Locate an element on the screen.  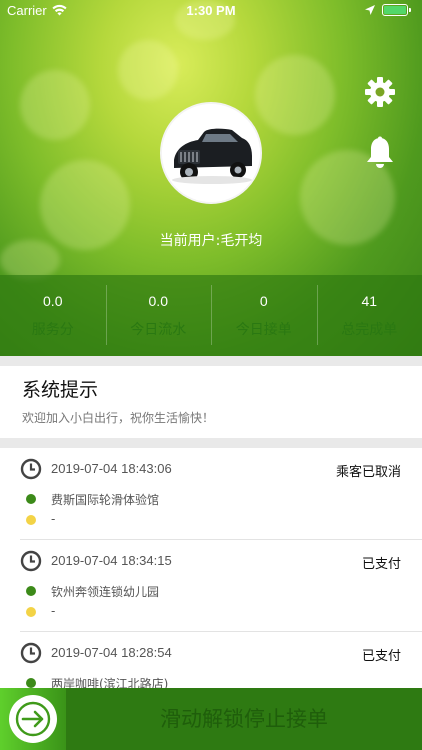
notice-title: 系统提示 is located at coordinates (60, 390).